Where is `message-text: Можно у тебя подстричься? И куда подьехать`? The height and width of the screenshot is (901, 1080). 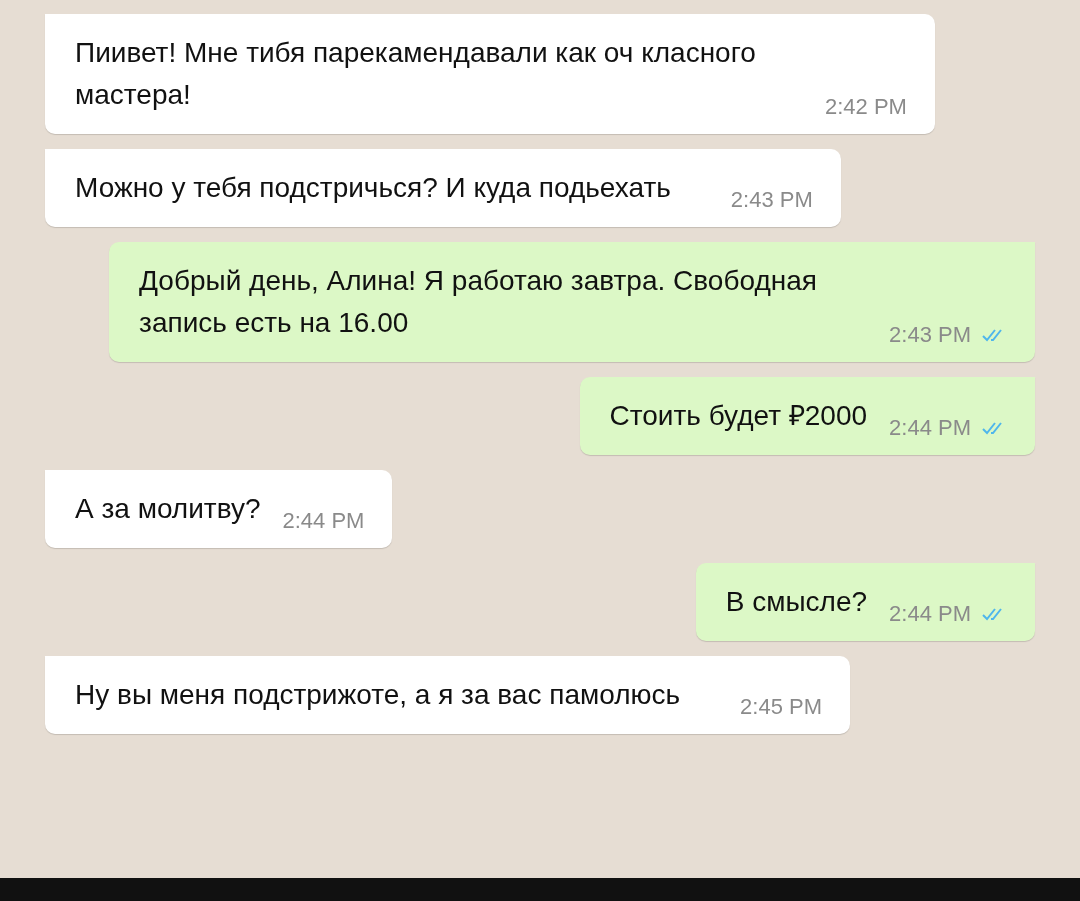 message-text: Можно у тебя подстричься? И куда подьехать is located at coordinates (373, 188).